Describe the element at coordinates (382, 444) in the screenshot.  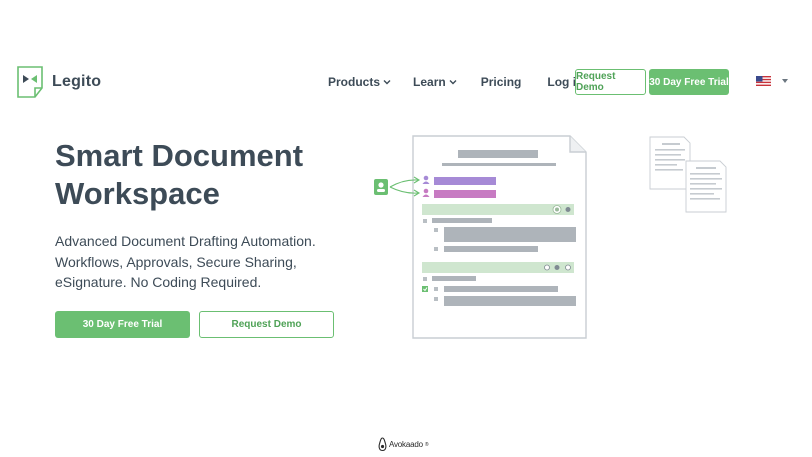
I see `avocado-icon` at that location.